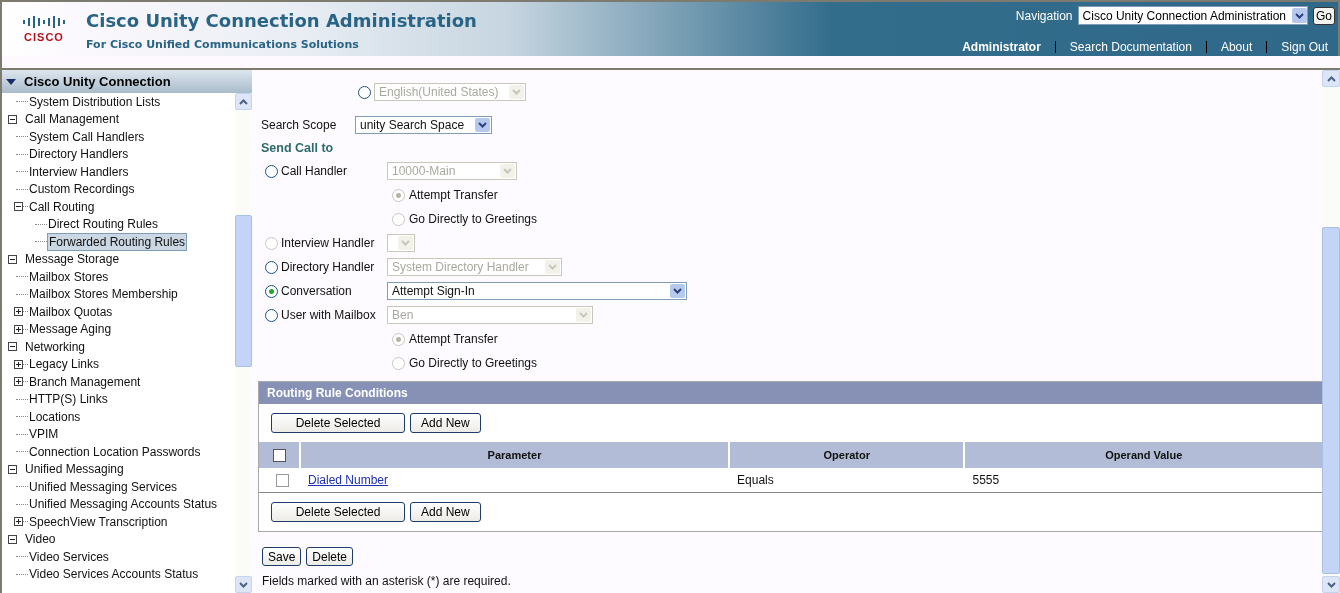 The image size is (1340, 593). Describe the element at coordinates (44, 37) in the screenshot. I see `logo-text: CISCO` at that location.